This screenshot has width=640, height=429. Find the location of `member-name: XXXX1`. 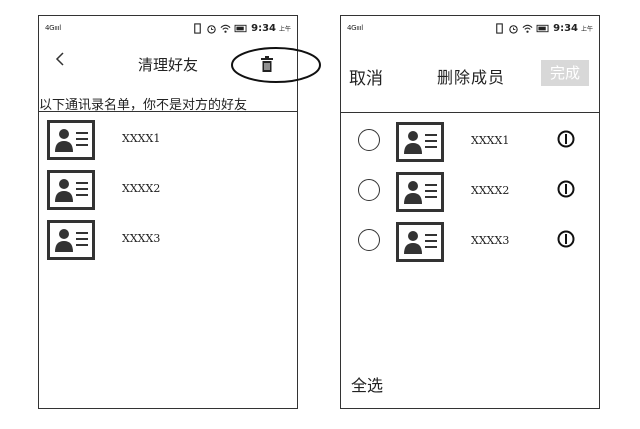

member-name: XXXX1 is located at coordinates (490, 140).